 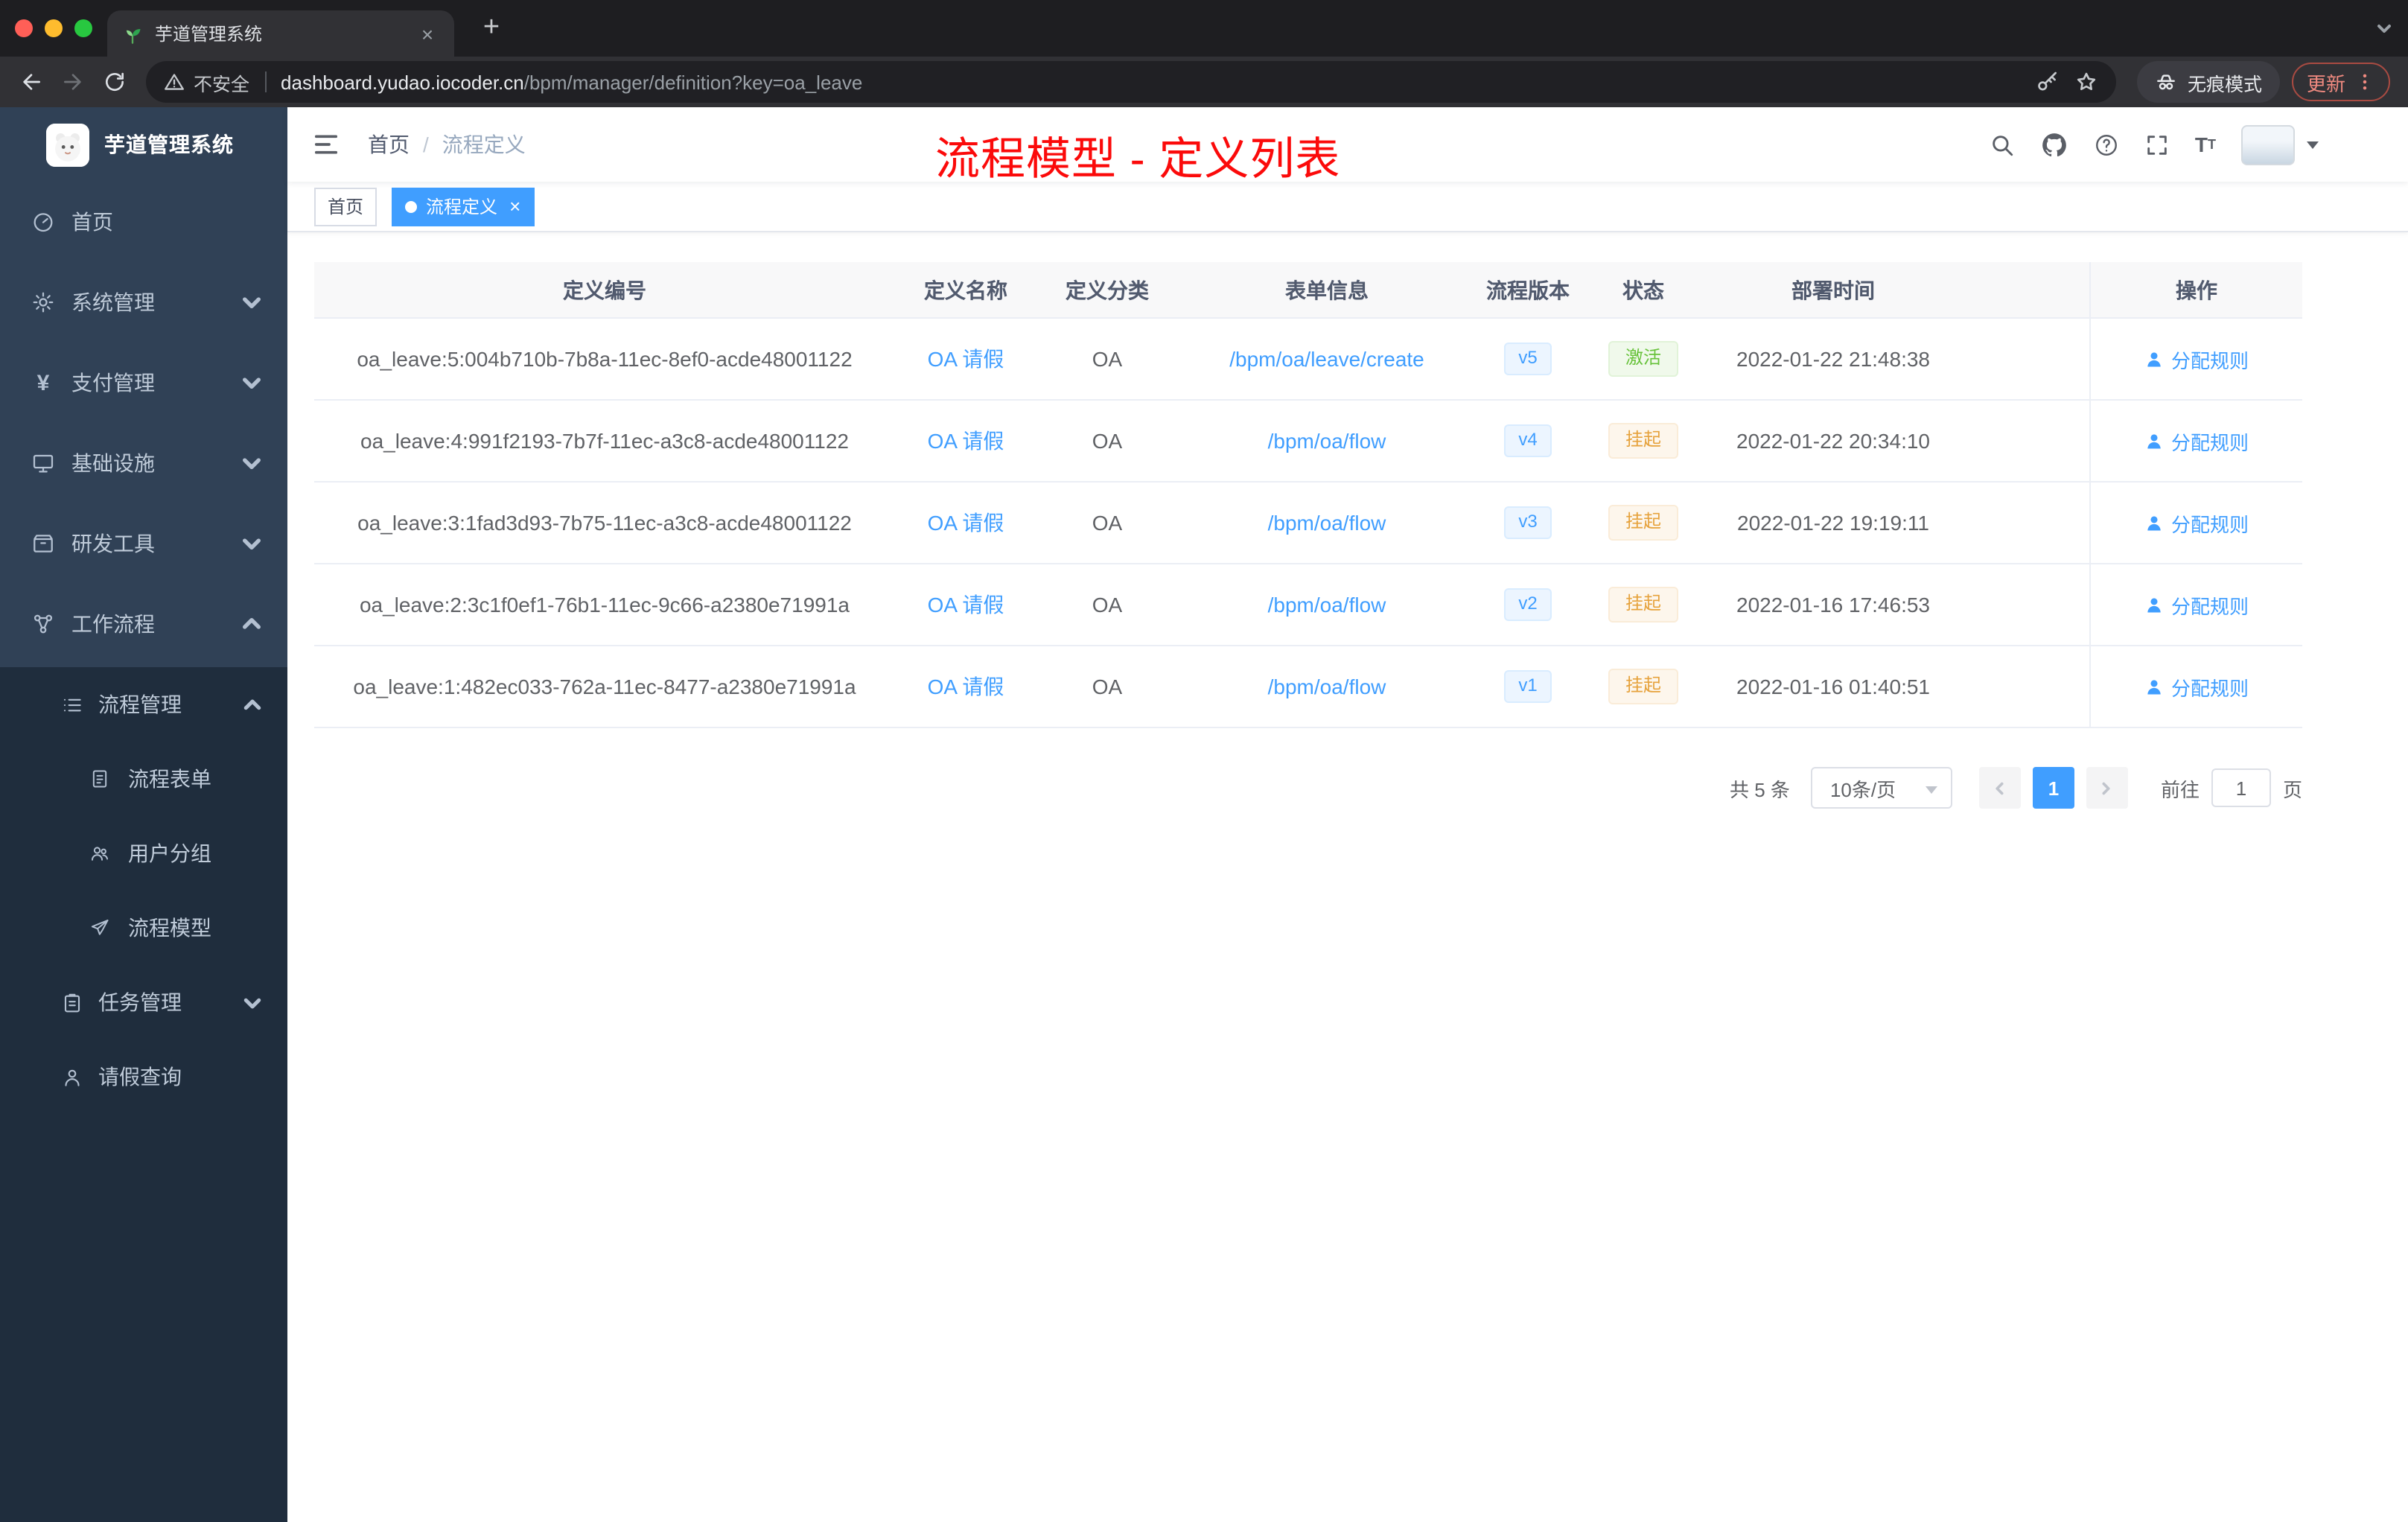 I want to click on window-controls, so click(x=53, y=28).